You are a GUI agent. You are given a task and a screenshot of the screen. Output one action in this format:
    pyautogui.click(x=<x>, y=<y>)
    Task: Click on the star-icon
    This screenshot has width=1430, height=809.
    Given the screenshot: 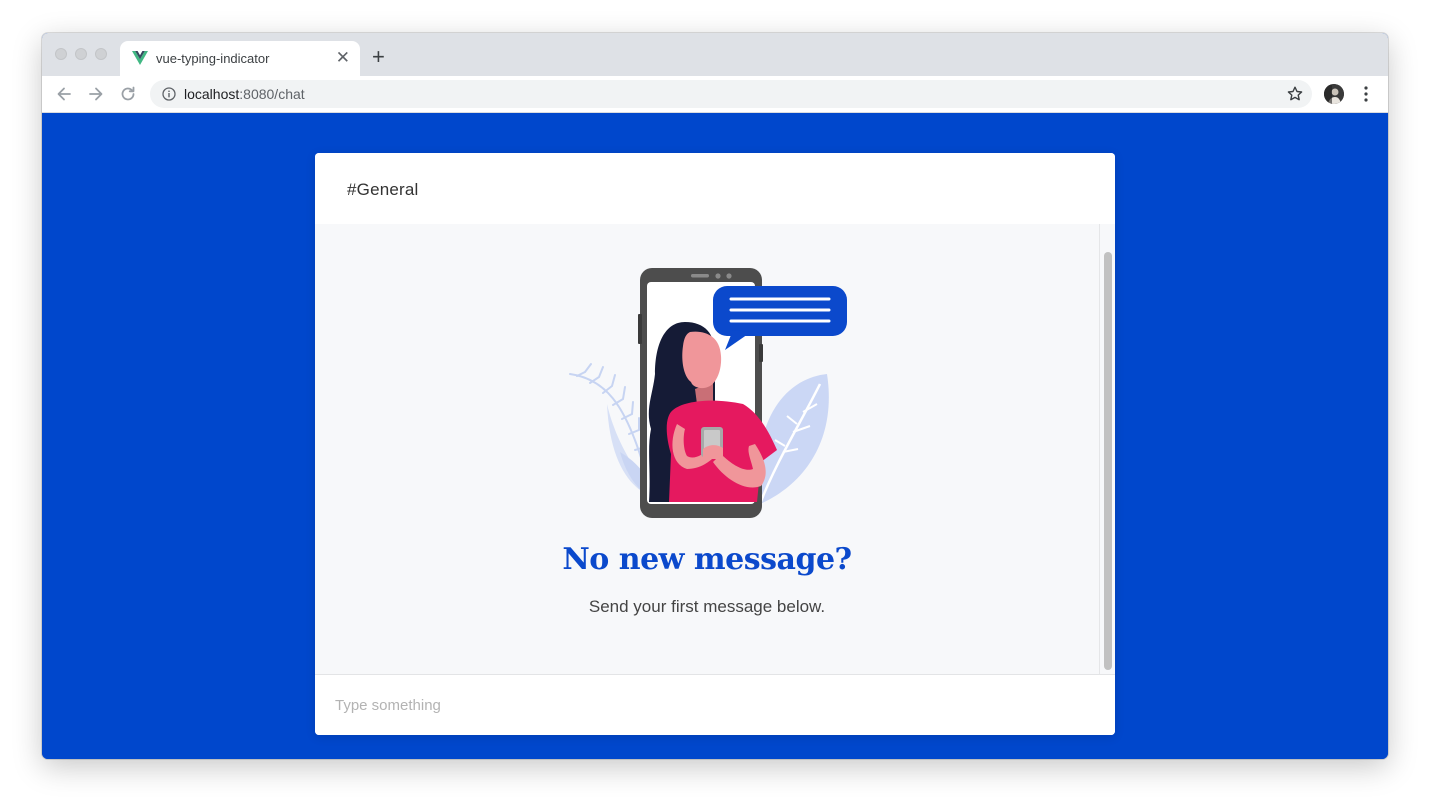 What is the action you would take?
    pyautogui.click(x=1295, y=94)
    